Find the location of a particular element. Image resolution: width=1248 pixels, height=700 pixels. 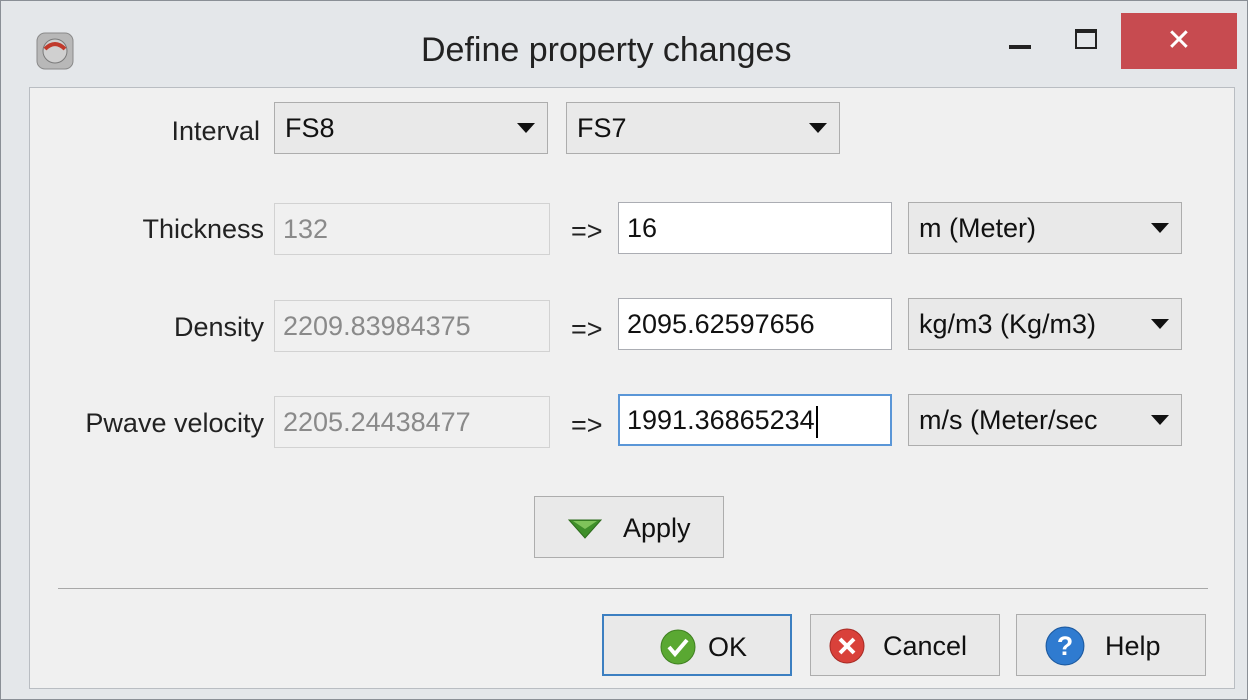

interval-label: Interval is located at coordinates (215, 131).